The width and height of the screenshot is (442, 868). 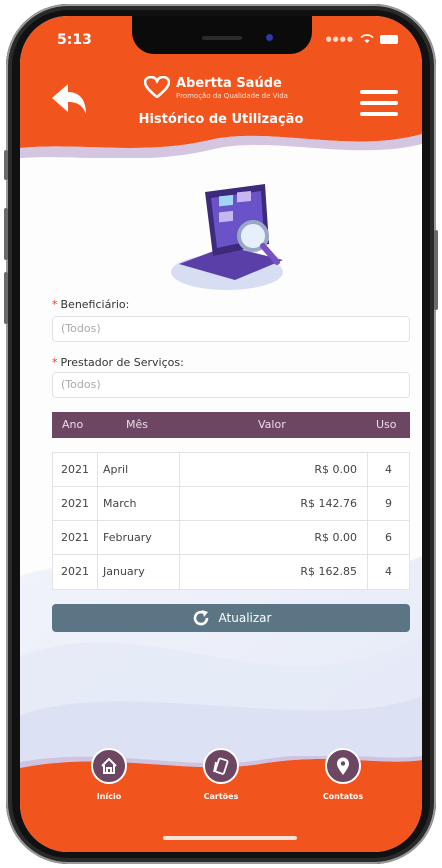 I want to click on cell-valor: R$ 142.76, so click(x=328, y=503).